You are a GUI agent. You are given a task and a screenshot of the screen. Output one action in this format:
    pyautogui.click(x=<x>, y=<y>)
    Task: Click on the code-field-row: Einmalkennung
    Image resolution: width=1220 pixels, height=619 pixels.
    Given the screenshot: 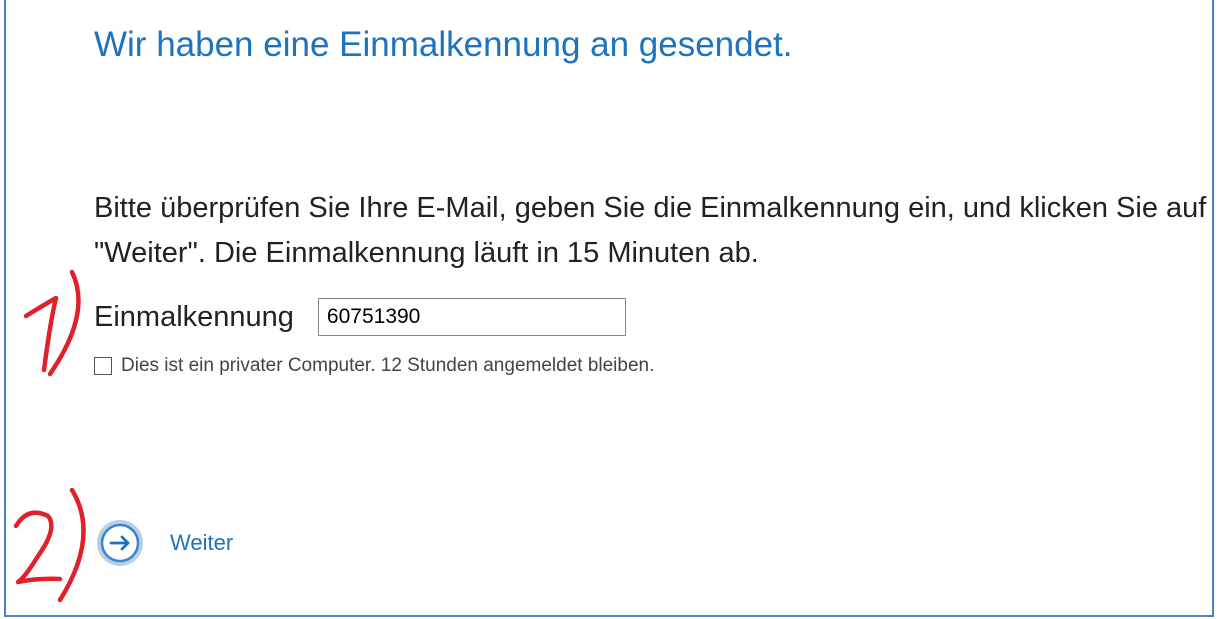 What is the action you would take?
    pyautogui.click(x=360, y=317)
    